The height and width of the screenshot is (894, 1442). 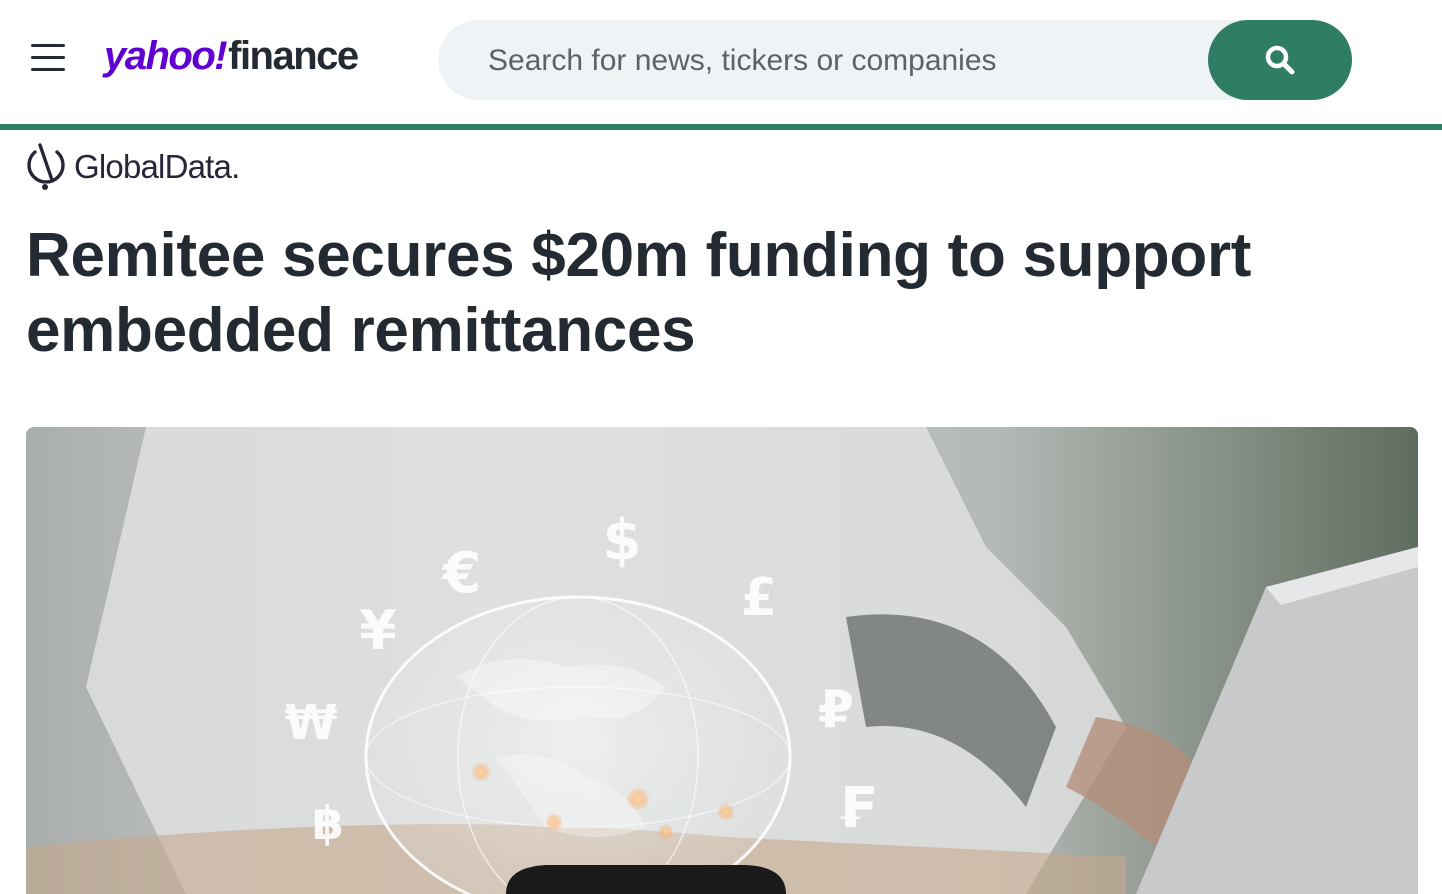 I want to click on yen-symbol: ¥, so click(x=378, y=630).